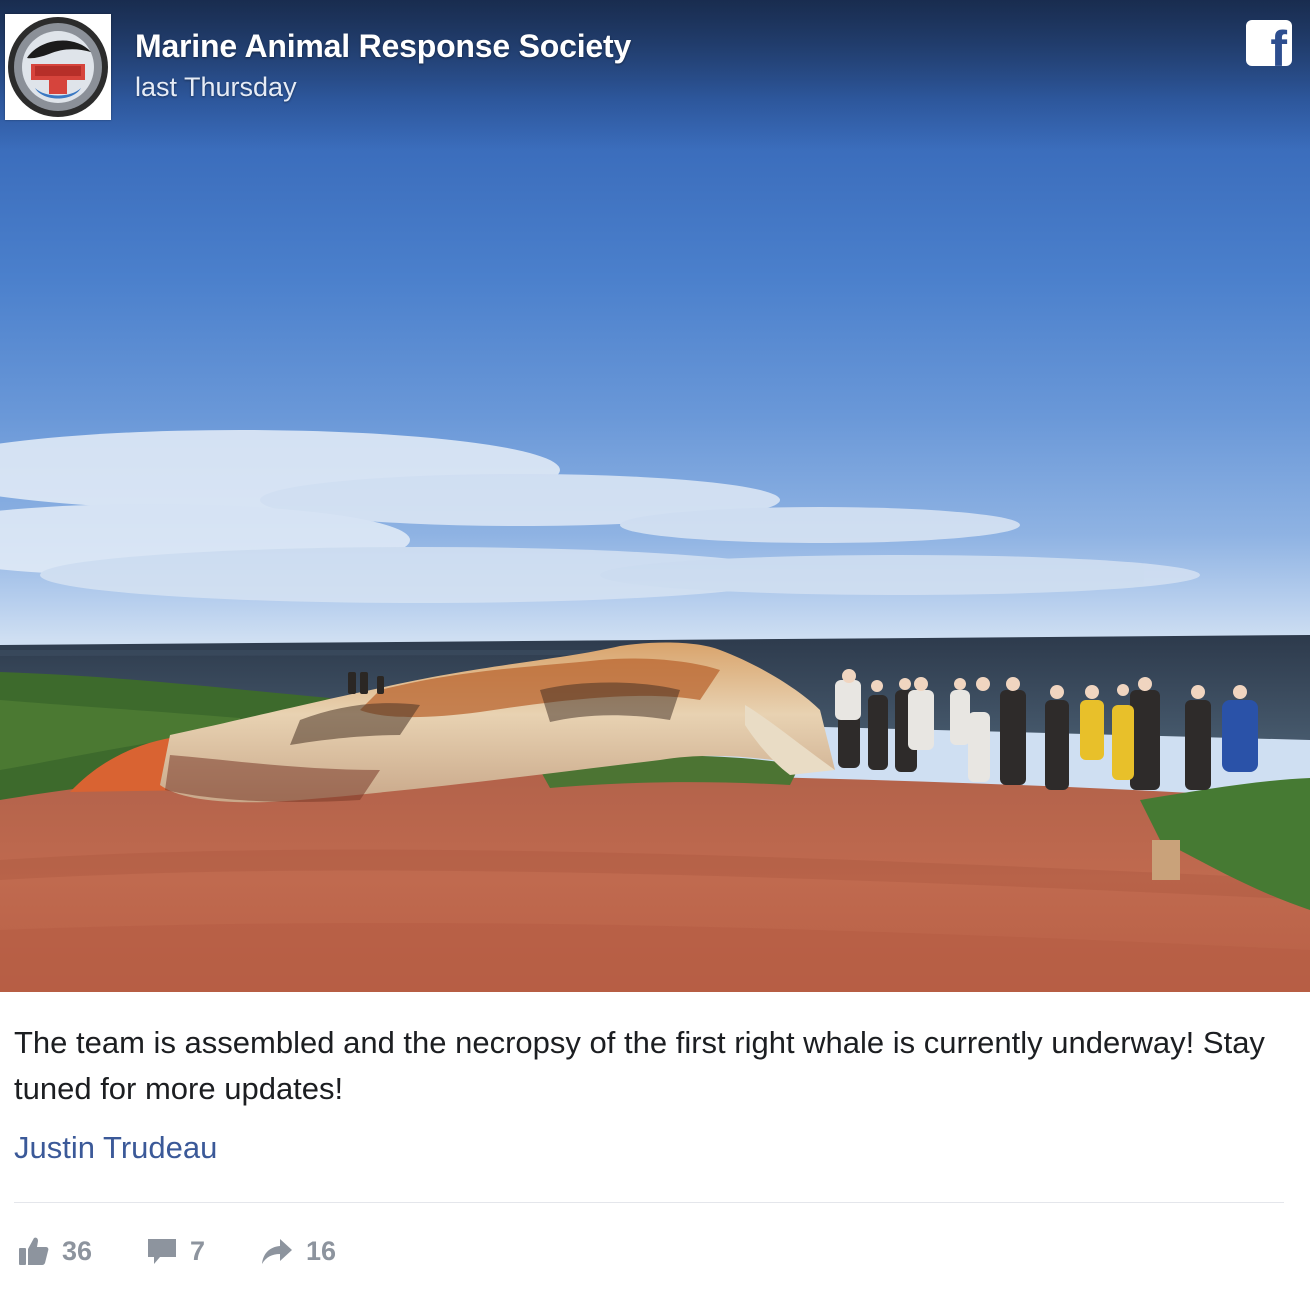 The width and height of the screenshot is (1310, 1298). Describe the element at coordinates (115, 1148) in the screenshot. I see `tagged-person-link: Justin Trudeau` at that location.